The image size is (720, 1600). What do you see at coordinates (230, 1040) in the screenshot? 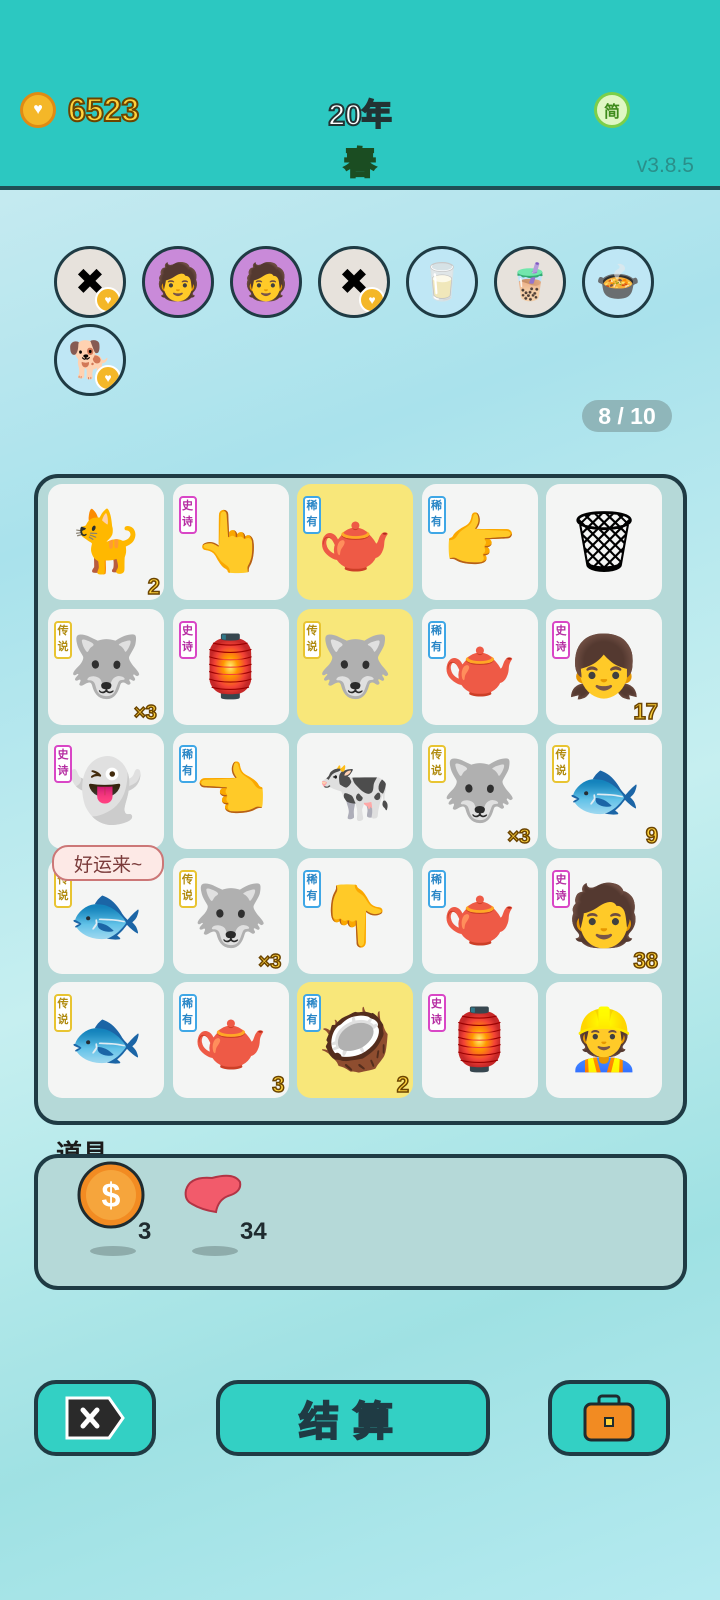
I see `board-cell: 🫖 稀有 3` at bounding box center [230, 1040].